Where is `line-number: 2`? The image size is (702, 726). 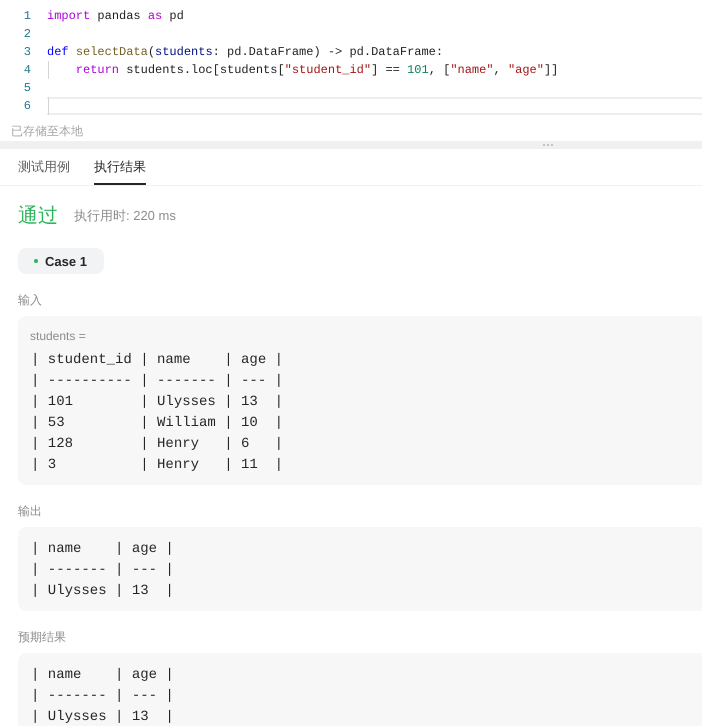
line-number: 2 is located at coordinates (26, 34).